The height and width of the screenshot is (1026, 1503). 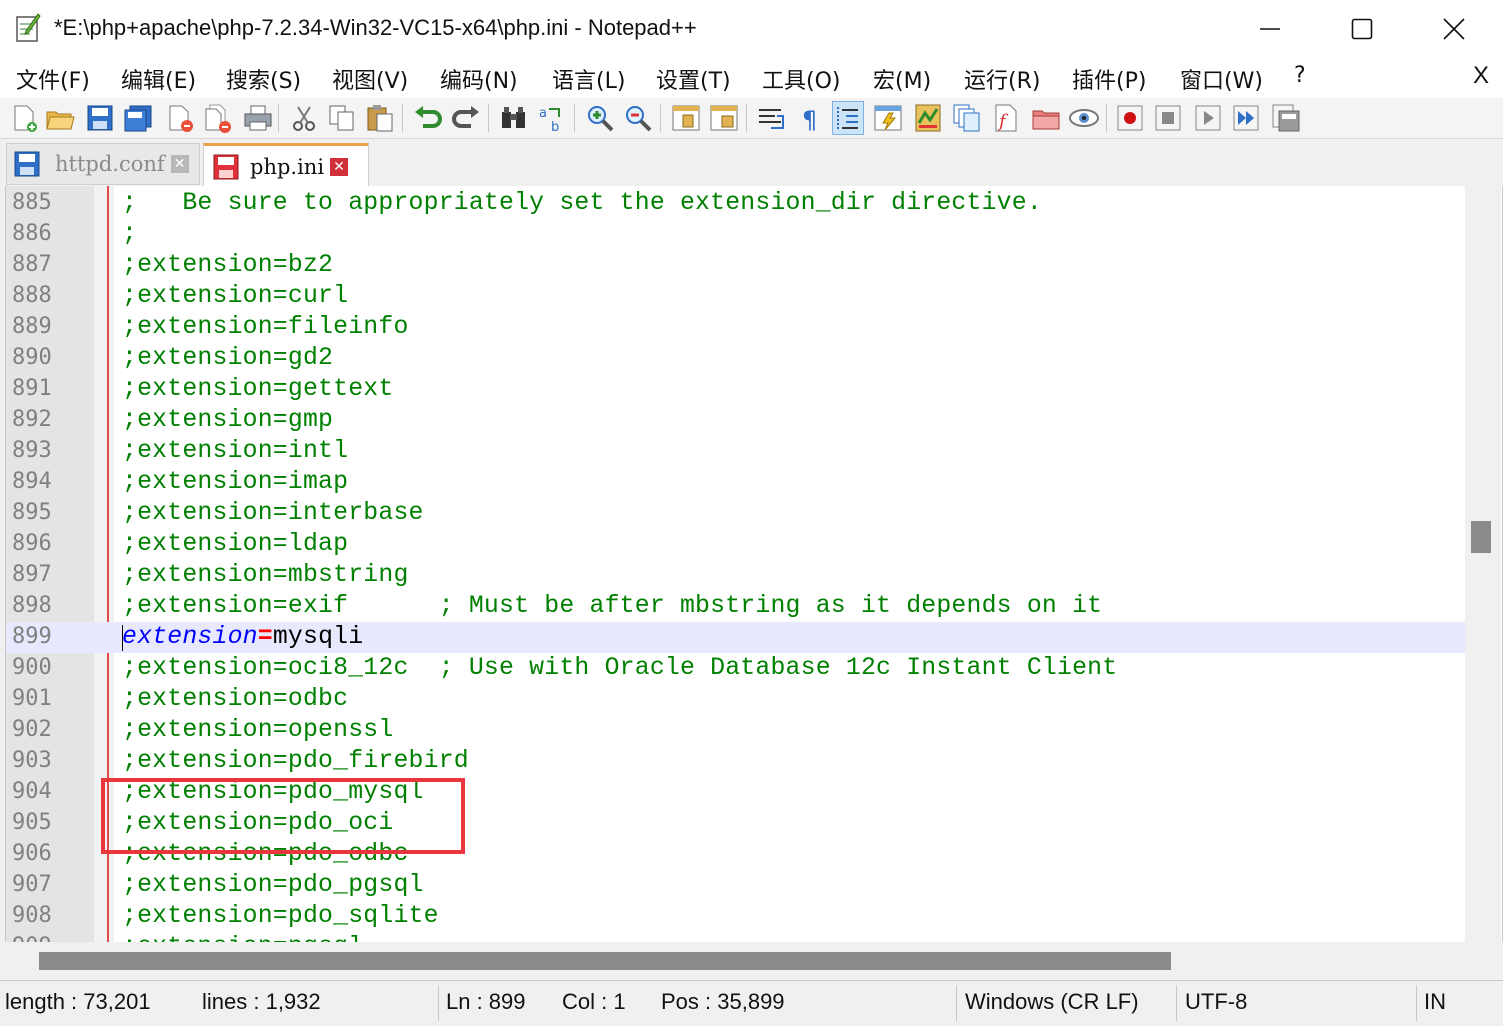 I want to click on line-number: 903, so click(x=32, y=760).